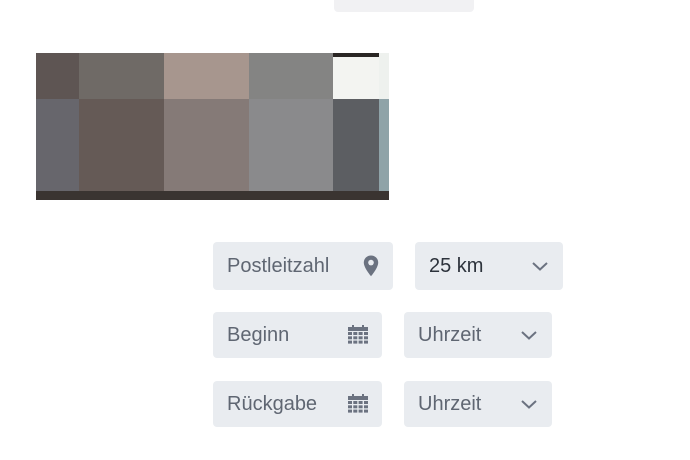  What do you see at coordinates (489, 266) in the screenshot?
I see `radius-select: 25 km` at bounding box center [489, 266].